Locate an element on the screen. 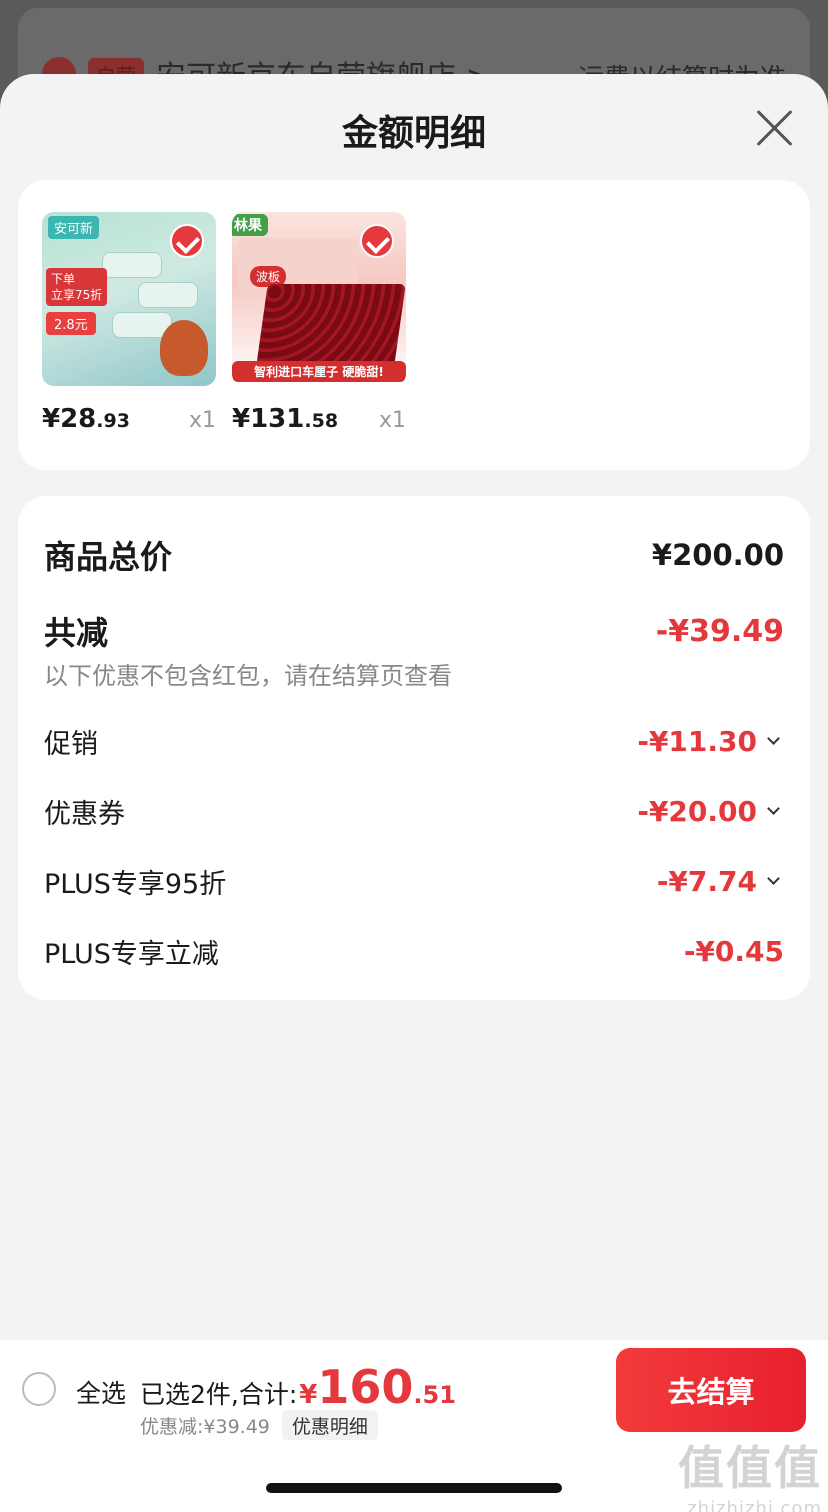  discount-label: 促销 is located at coordinates (71, 744).